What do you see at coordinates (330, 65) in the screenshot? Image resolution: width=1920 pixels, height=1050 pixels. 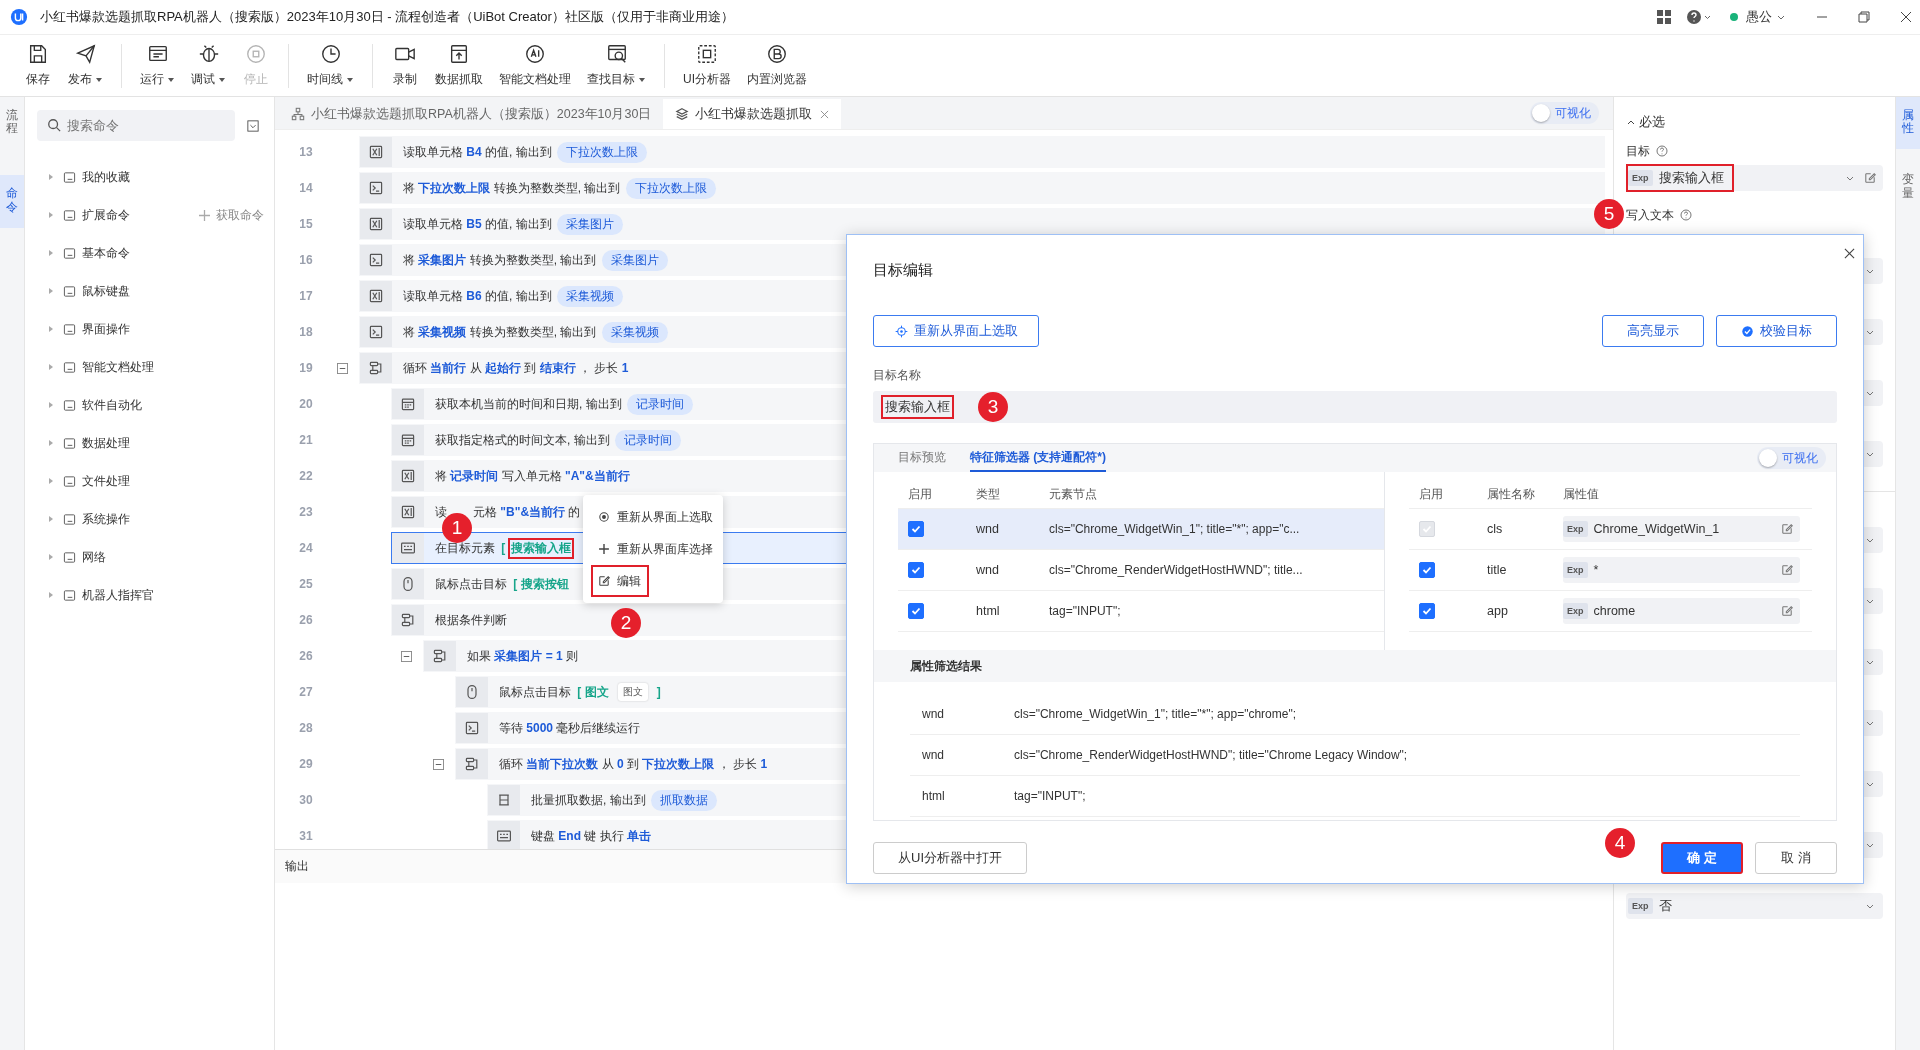 I see `toolbar-button: 时间线` at bounding box center [330, 65].